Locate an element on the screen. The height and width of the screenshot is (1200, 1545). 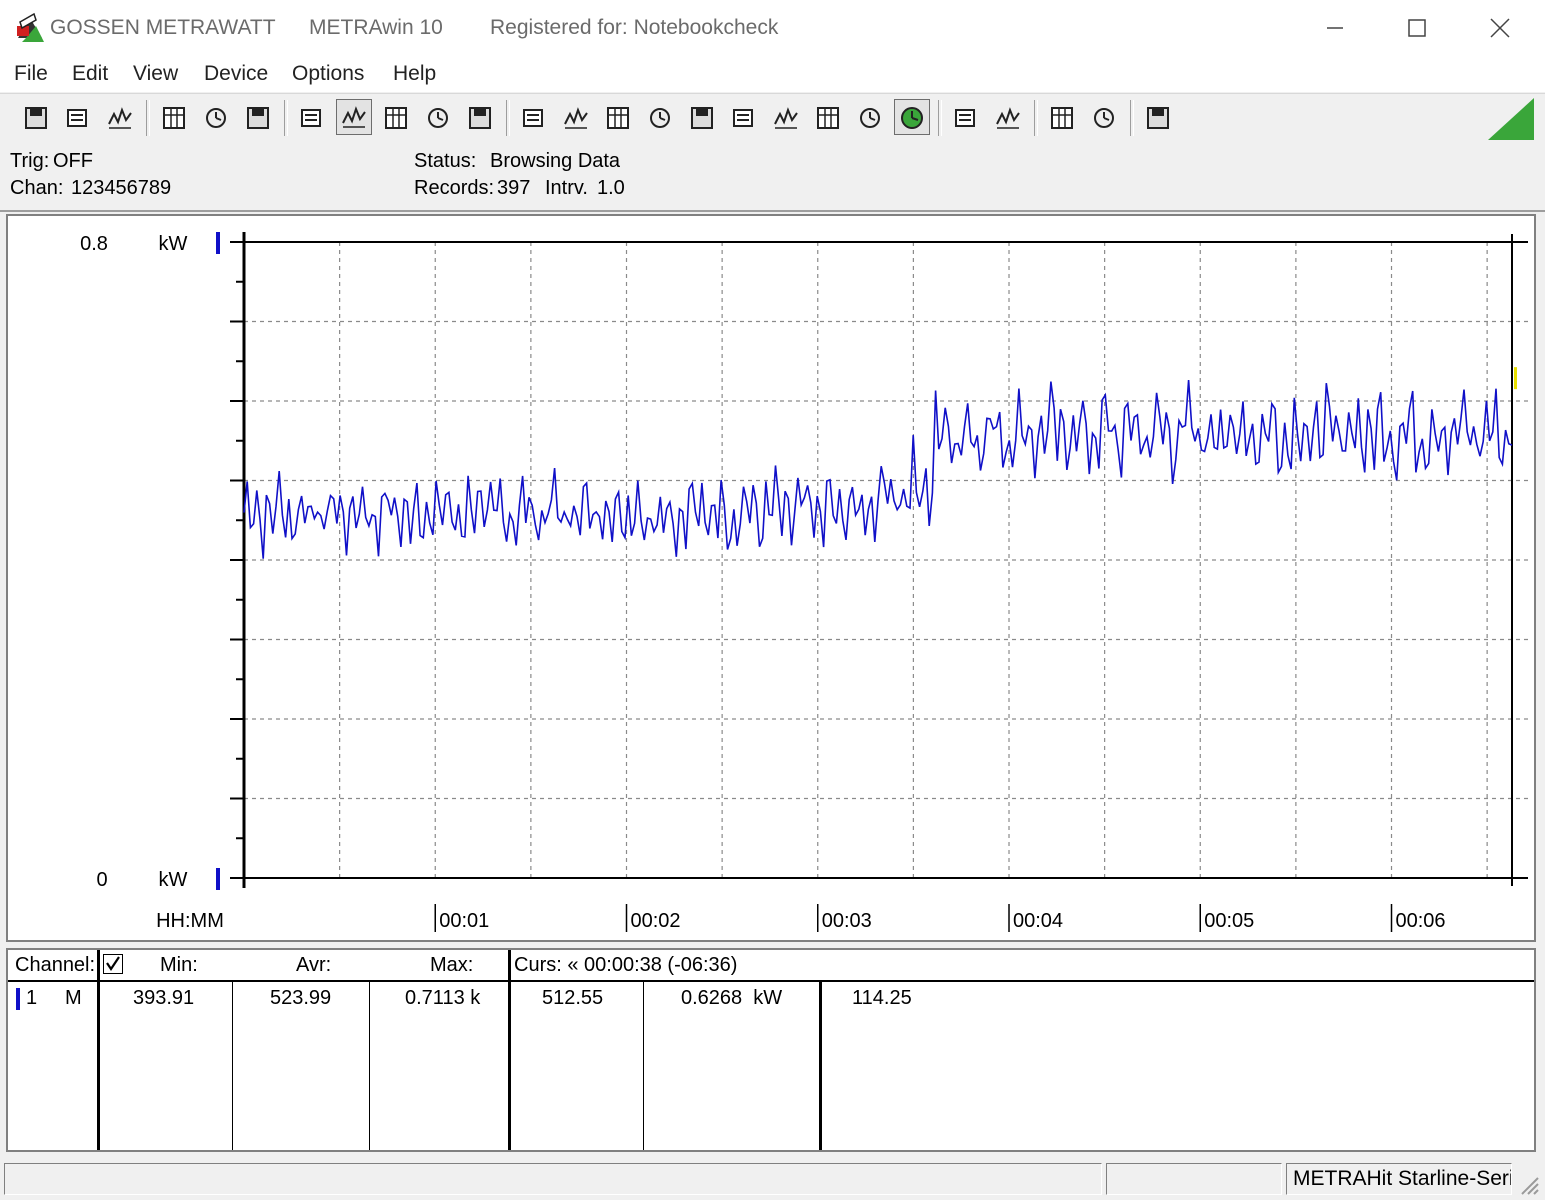
print-preview-button is located at coordinates (1008, 118).